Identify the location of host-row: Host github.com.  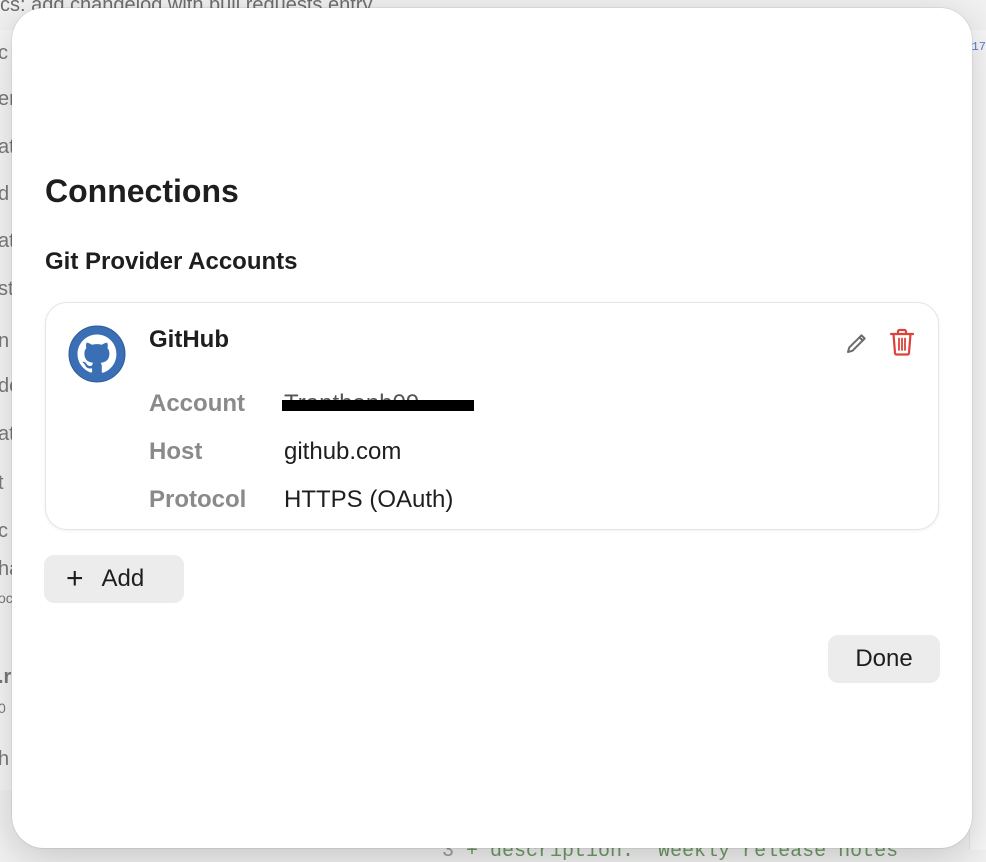
(275, 452).